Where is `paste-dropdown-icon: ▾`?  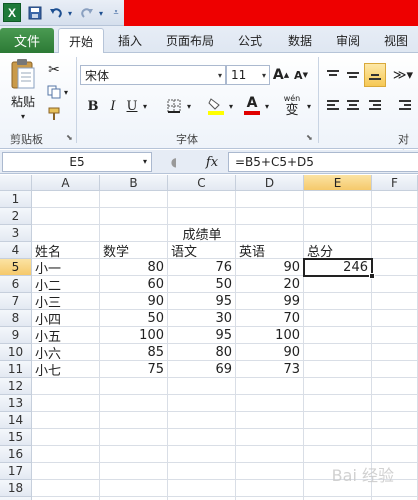 paste-dropdown-icon: ▾ is located at coordinates (23, 116).